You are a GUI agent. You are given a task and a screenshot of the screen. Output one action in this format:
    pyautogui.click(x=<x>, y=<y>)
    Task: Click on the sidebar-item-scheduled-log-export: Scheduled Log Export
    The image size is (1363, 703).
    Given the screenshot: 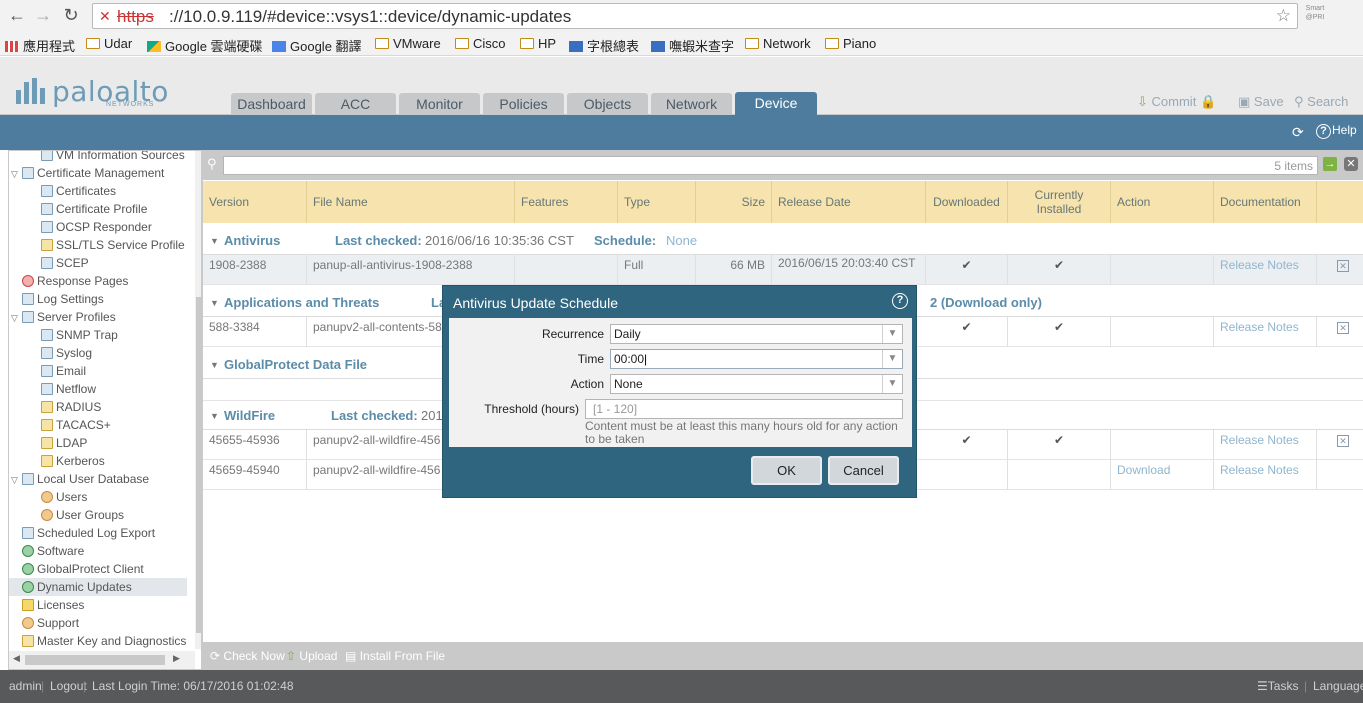 What is the action you would take?
    pyautogui.click(x=83, y=533)
    